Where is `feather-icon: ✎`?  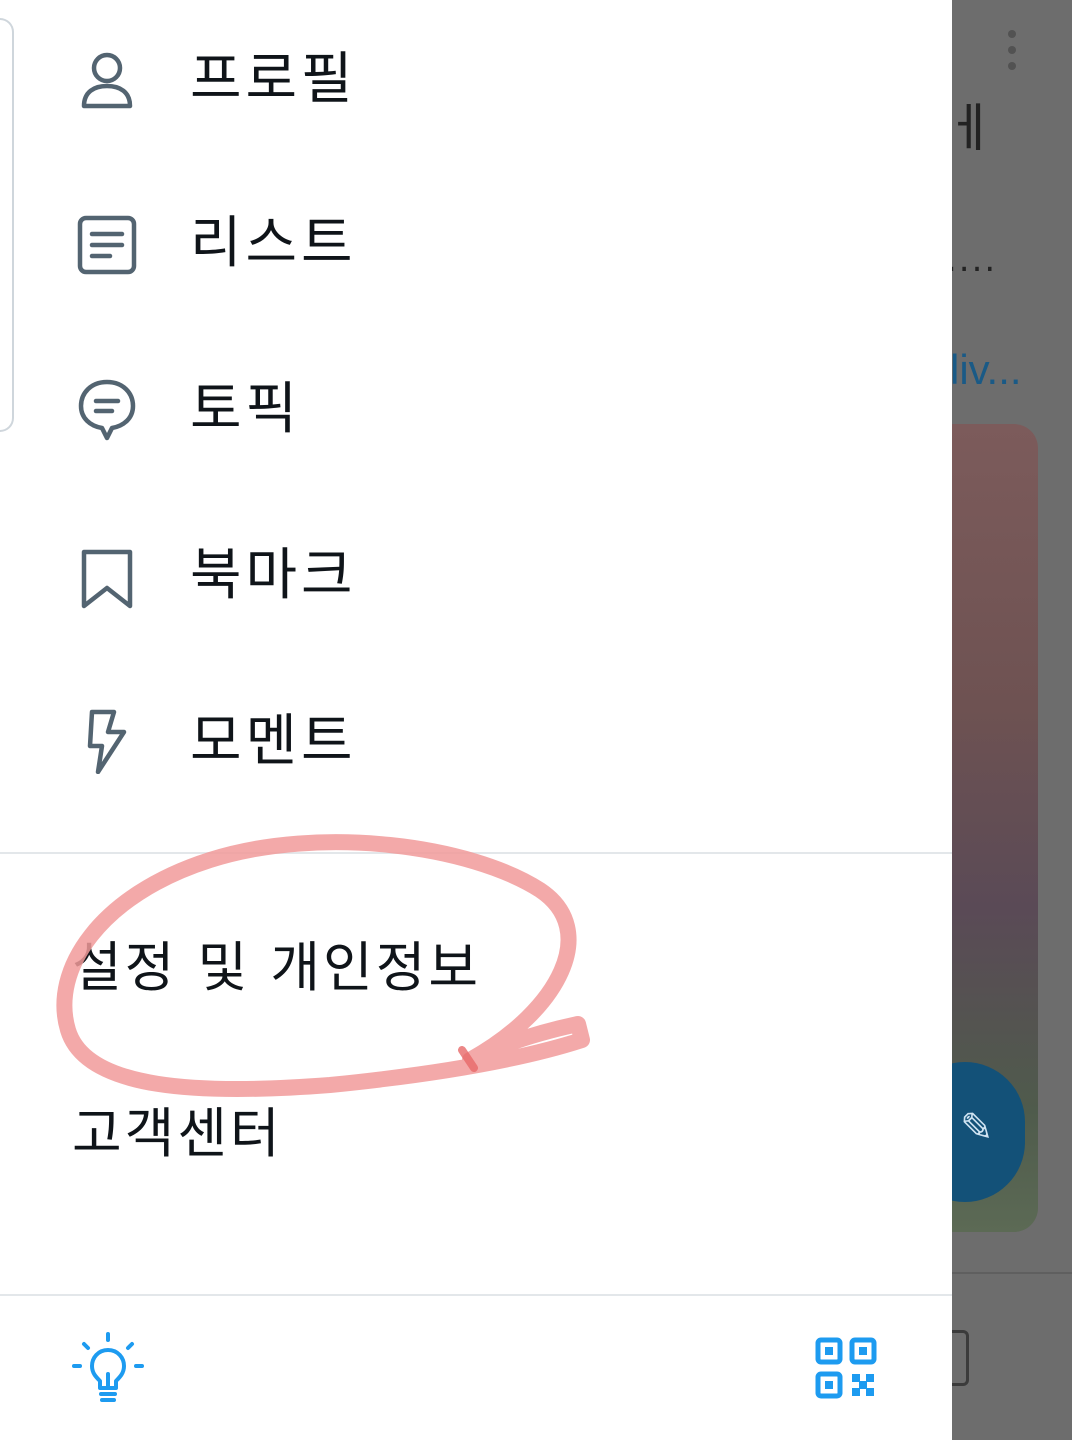
feather-icon: ✎ is located at coordinates (977, 1128).